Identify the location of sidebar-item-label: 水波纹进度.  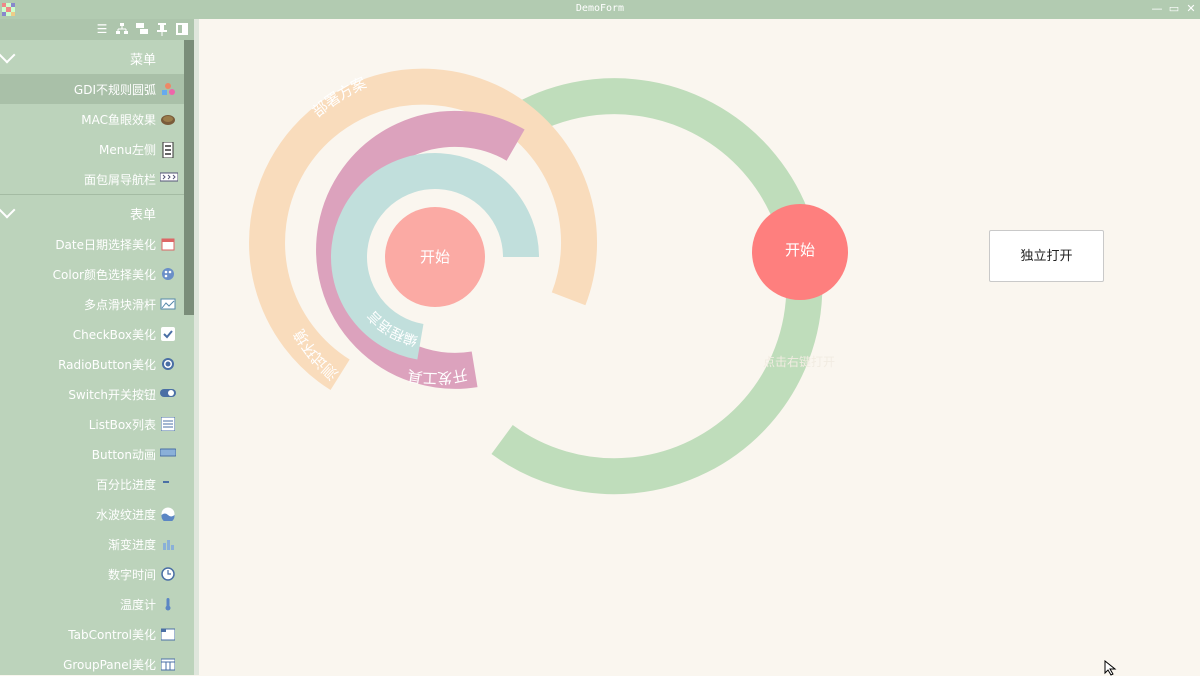
(125, 515).